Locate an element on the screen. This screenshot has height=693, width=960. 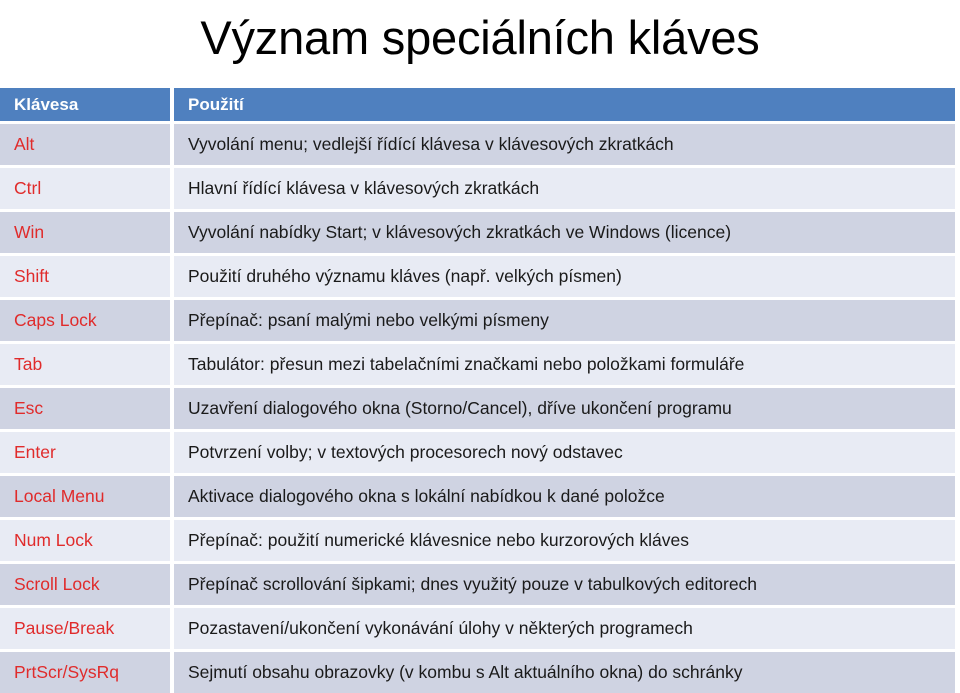
key-name-cell: Shift is located at coordinates (85, 278).